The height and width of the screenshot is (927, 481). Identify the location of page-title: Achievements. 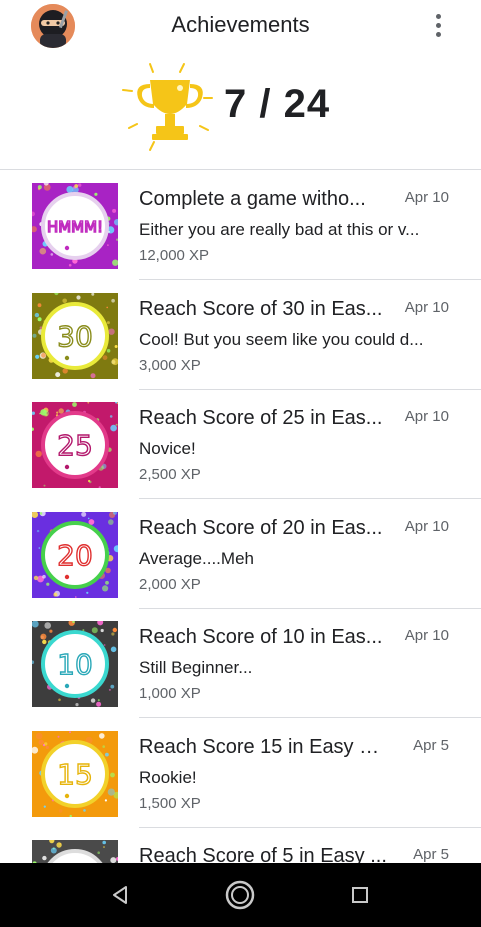
(240, 24).